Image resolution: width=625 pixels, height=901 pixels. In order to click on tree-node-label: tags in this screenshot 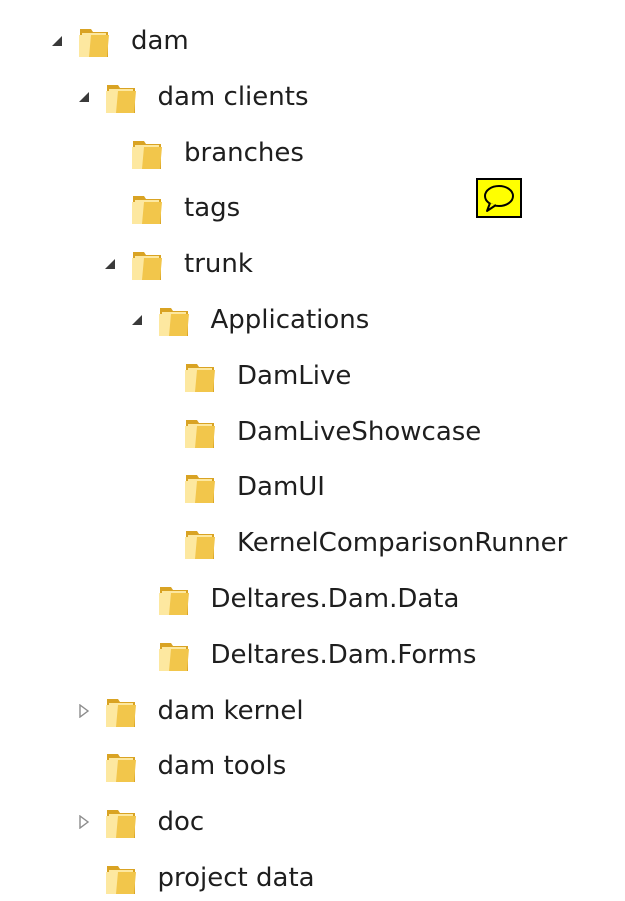, I will do `click(212, 208)`.